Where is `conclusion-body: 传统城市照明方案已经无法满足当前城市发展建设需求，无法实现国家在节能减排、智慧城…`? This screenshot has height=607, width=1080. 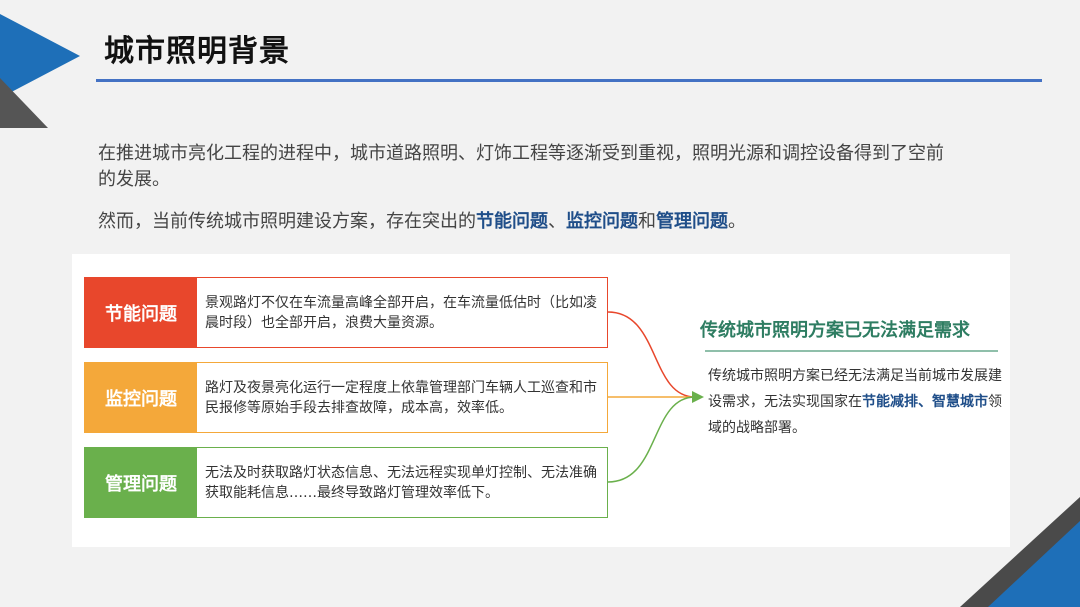 conclusion-body: 传统城市照明方案已经无法满足当前城市发展建设需求，无法实现国家在节能减排、智慧城… is located at coordinates (858, 402).